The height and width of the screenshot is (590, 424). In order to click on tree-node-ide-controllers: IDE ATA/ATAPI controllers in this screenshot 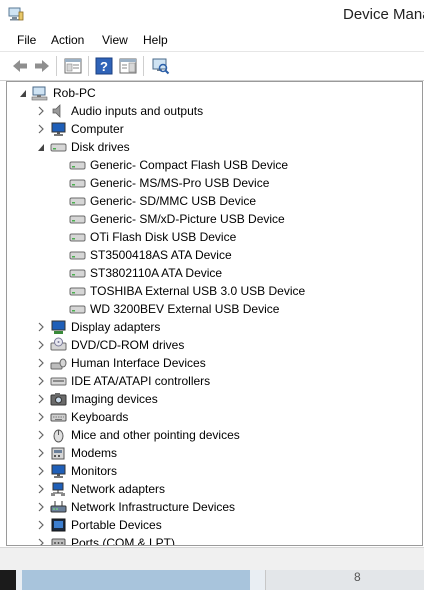, I will do `click(214, 381)`.